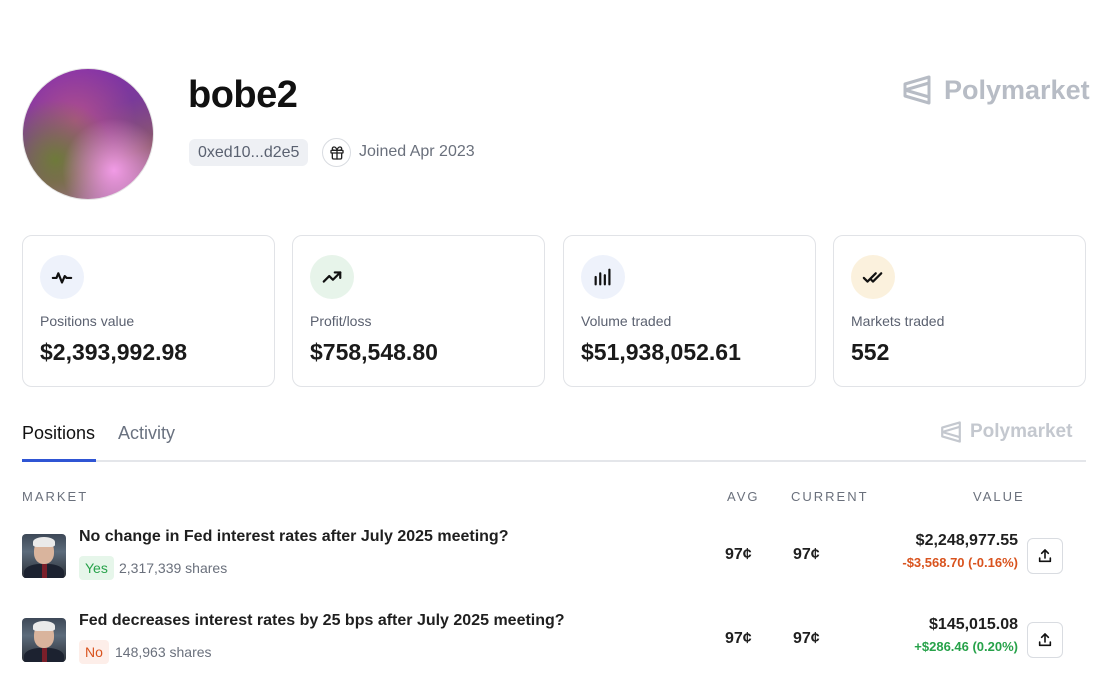 The width and height of the screenshot is (1116, 699). I want to click on polymarket-watermark: Polymarket, so click(1006, 432).